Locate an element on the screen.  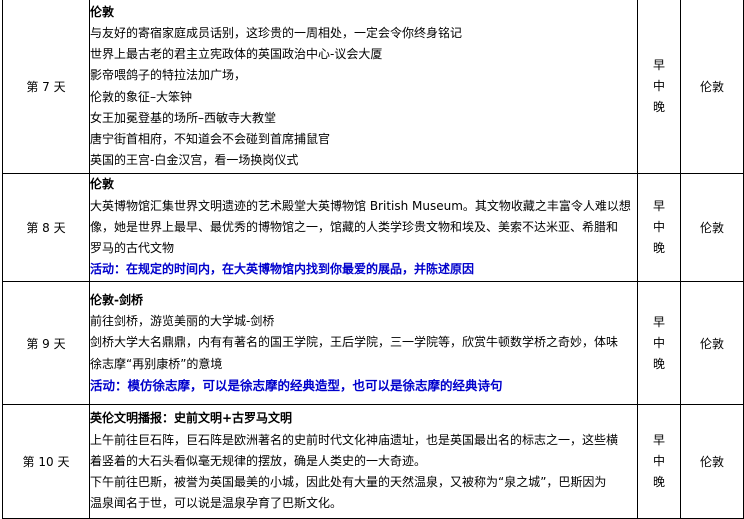
content-line: 徐志摩“再别康桥”的意境 is located at coordinates (156, 363).